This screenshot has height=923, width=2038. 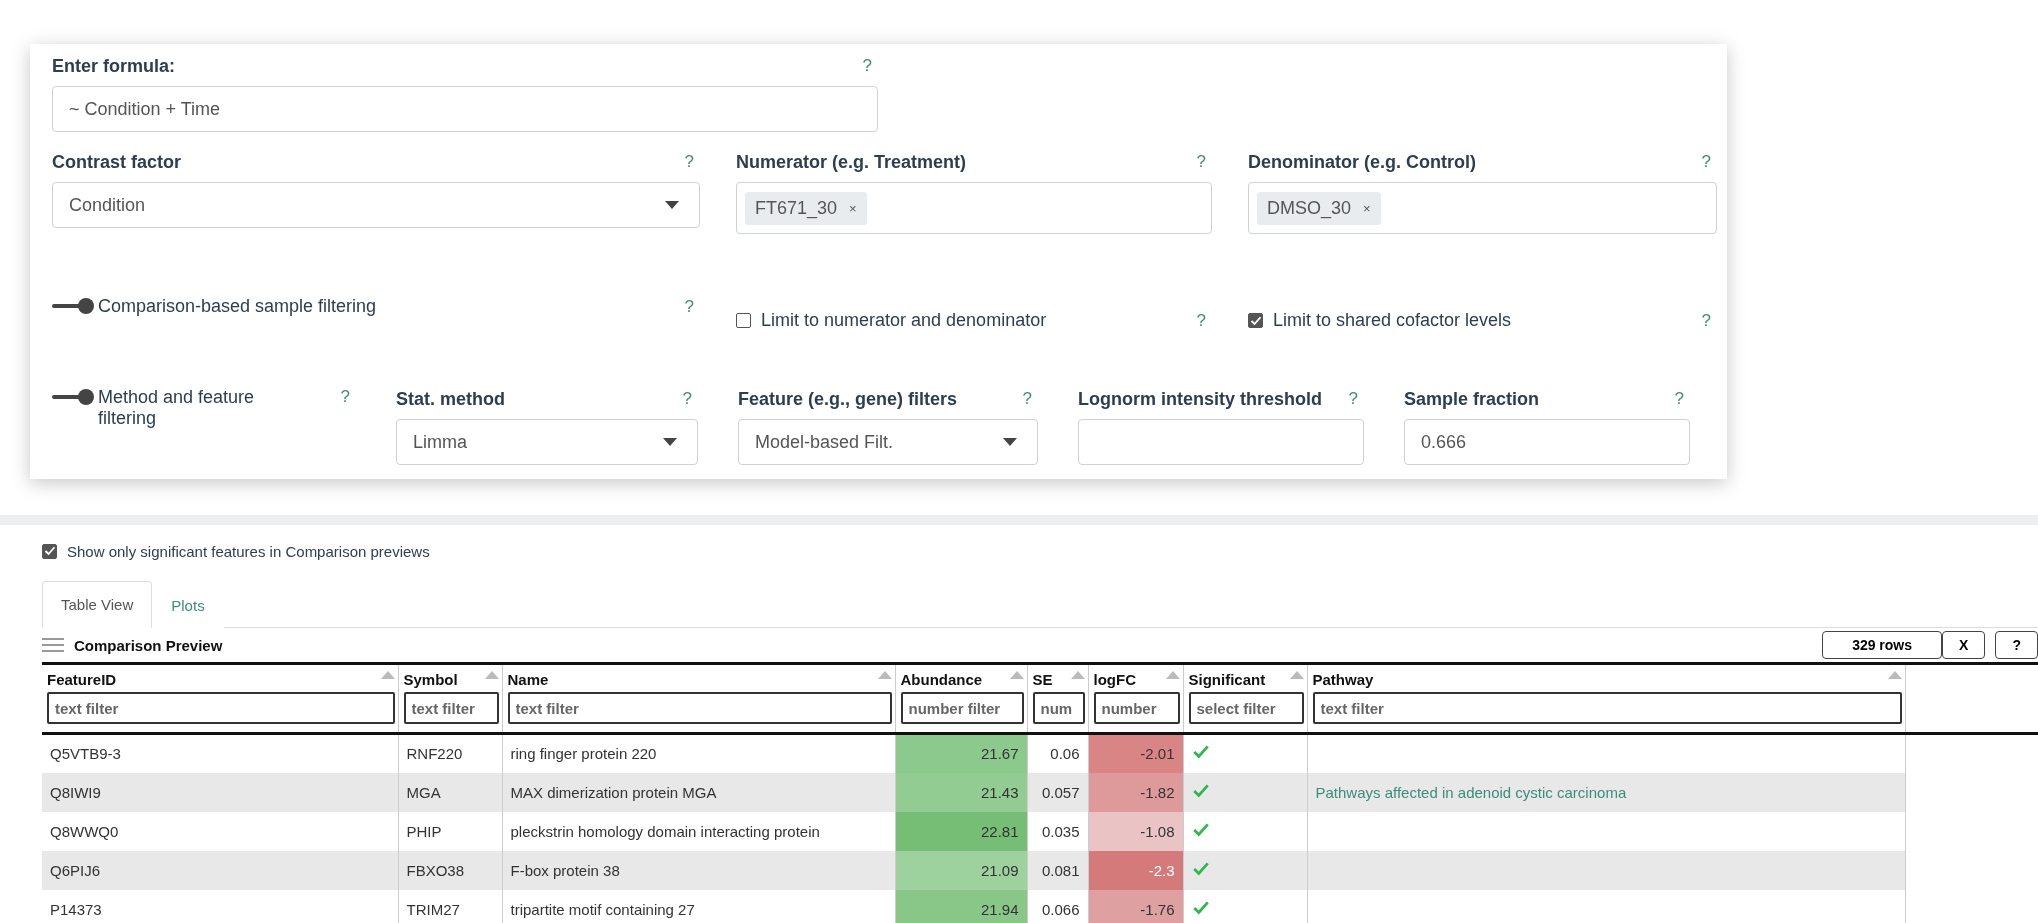 What do you see at coordinates (450, 906) in the screenshot?
I see `table-cell: TRIM27` at bounding box center [450, 906].